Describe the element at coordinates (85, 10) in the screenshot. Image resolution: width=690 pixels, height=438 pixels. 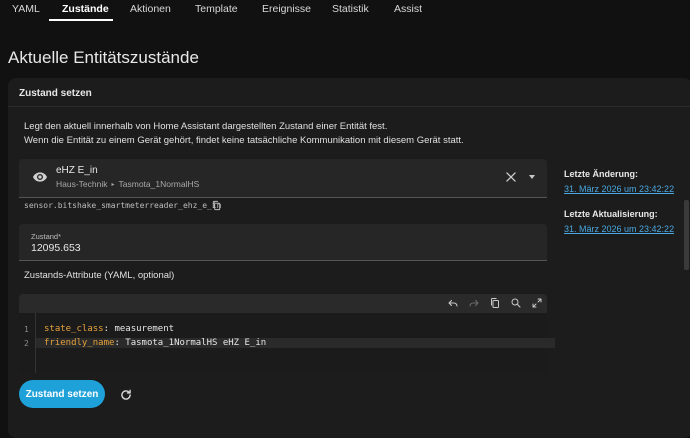
I see `tab-states: Zustände` at that location.